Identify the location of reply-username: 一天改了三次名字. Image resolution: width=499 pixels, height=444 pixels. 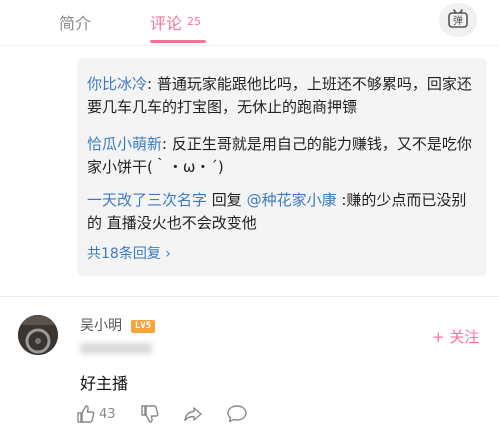
(147, 200).